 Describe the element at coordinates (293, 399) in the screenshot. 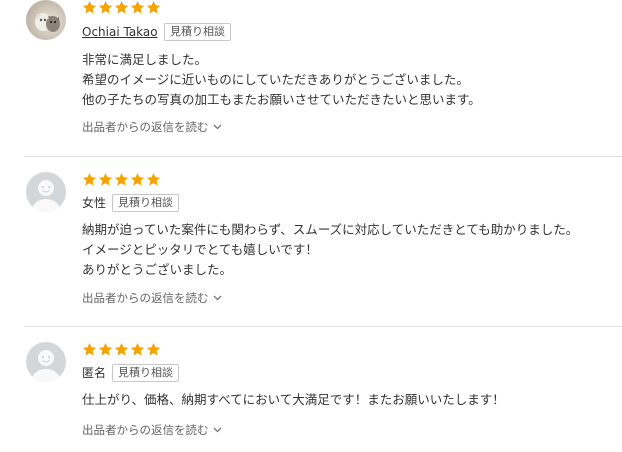

I see `review-body: 仕上がり、価格、納期すべてにおいて大満足です！またお願いいたします！` at that location.